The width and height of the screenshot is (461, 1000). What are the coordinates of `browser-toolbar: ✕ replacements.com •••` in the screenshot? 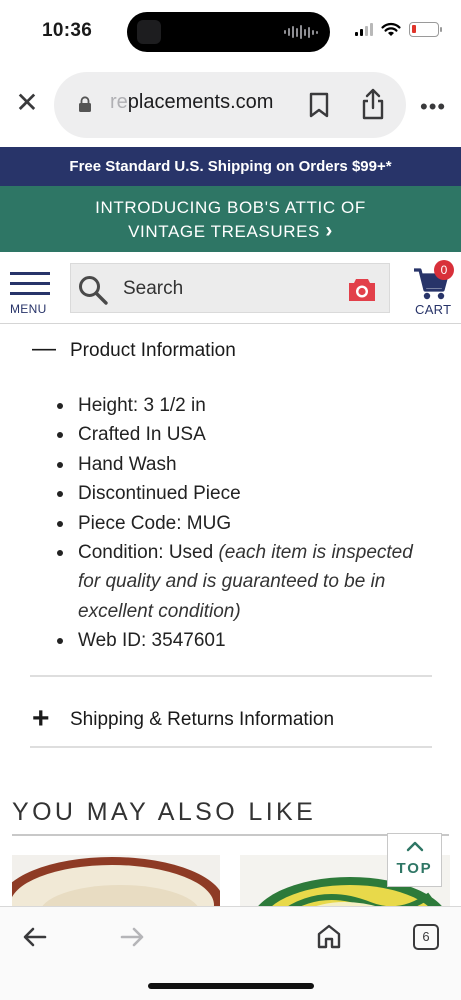 It's located at (230, 105).